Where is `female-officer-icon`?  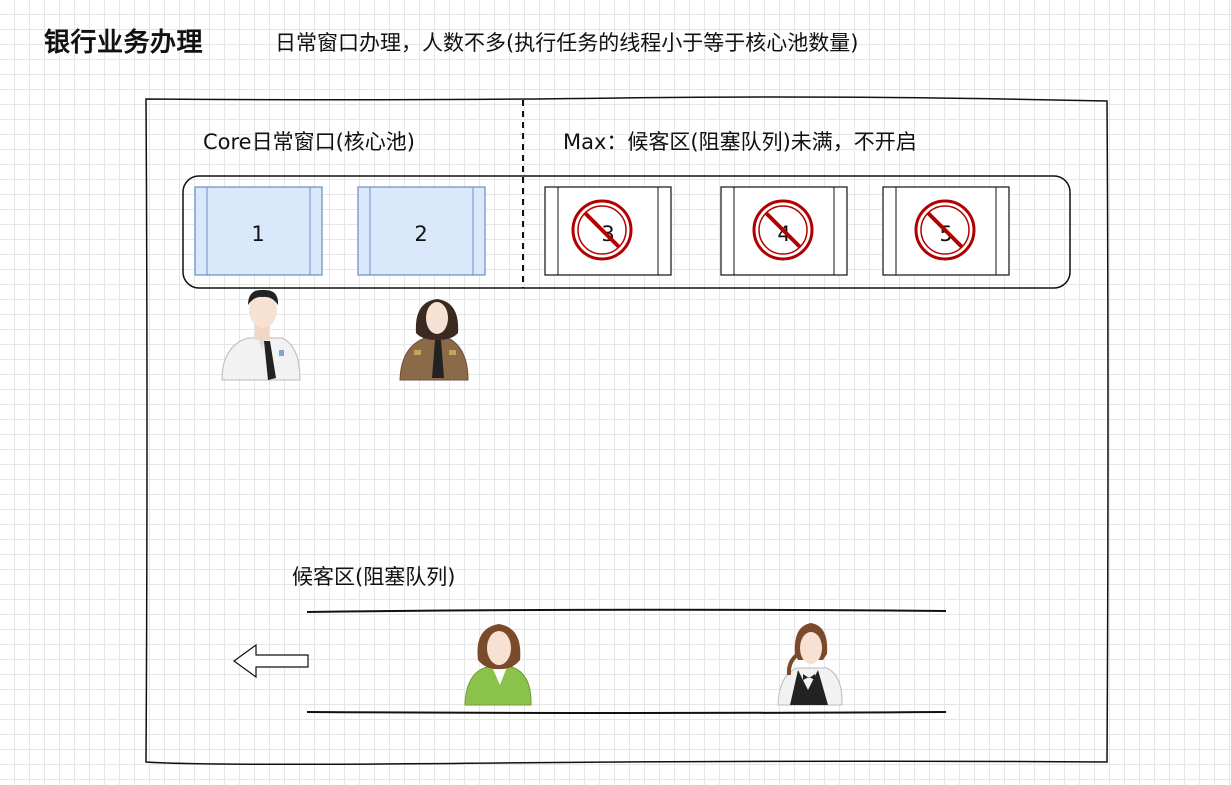 female-officer-icon is located at coordinates (434, 340).